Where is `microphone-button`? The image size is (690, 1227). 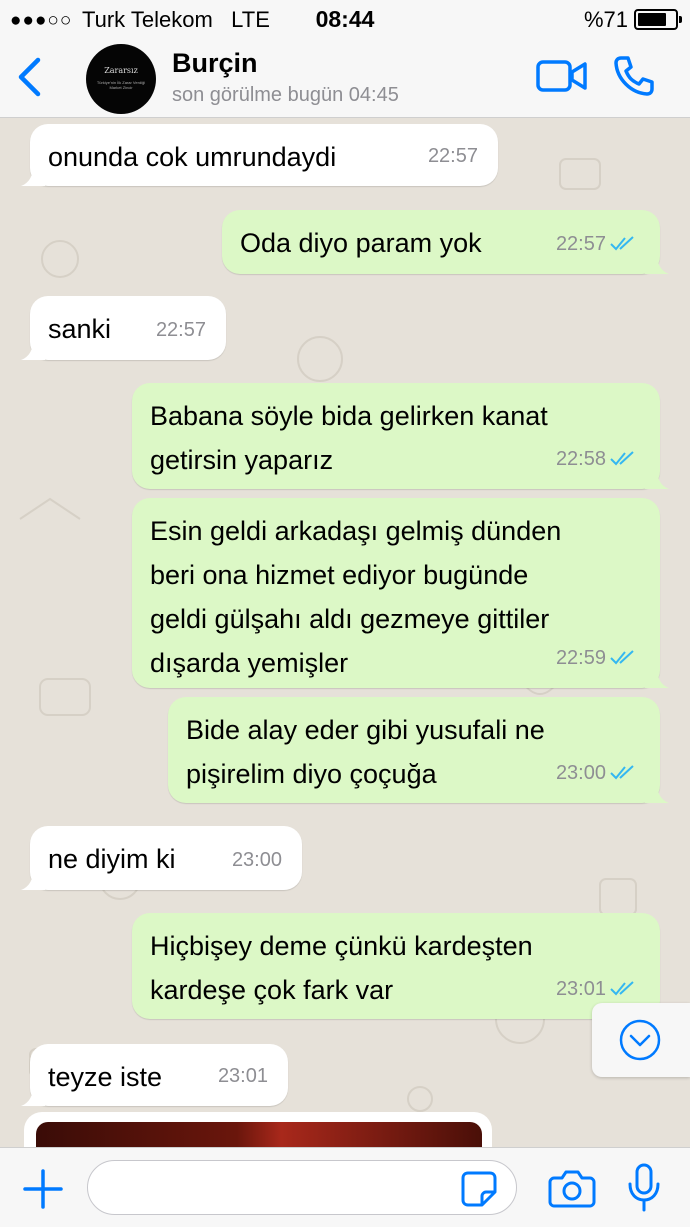
microphone-button is located at coordinates (644, 1188).